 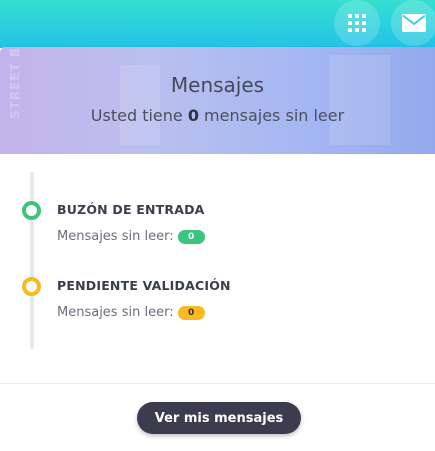 I want to click on messages-button, so click(x=413, y=23).